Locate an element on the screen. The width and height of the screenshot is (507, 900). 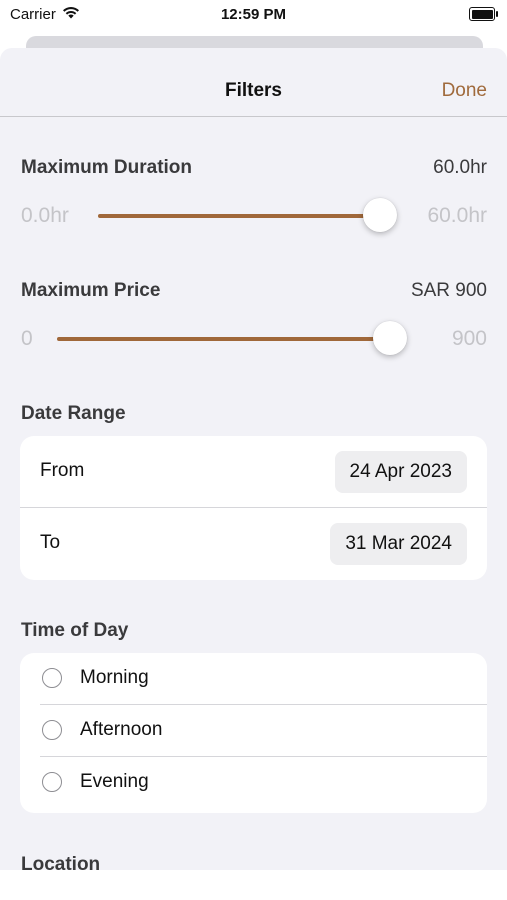
to-date-picker: 31 Mar 2024 is located at coordinates (398, 544).